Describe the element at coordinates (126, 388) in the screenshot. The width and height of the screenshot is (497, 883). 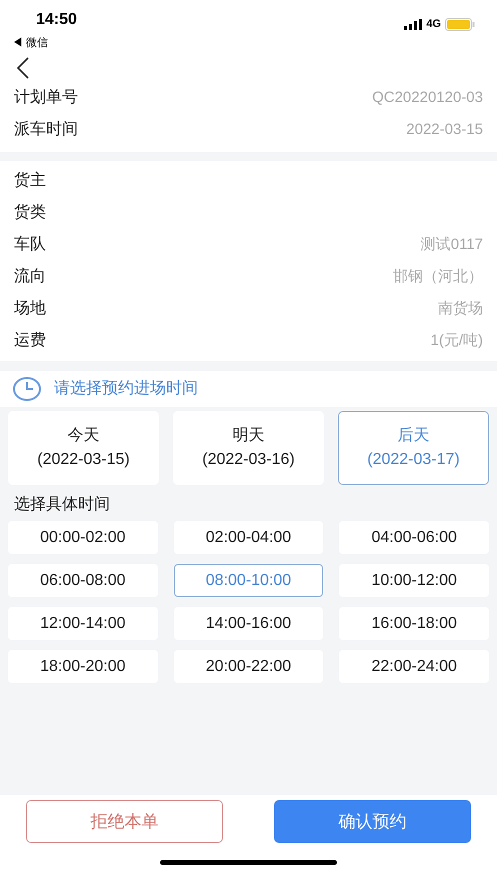
I see `prompt-text: 请选择预约进场时间` at that location.